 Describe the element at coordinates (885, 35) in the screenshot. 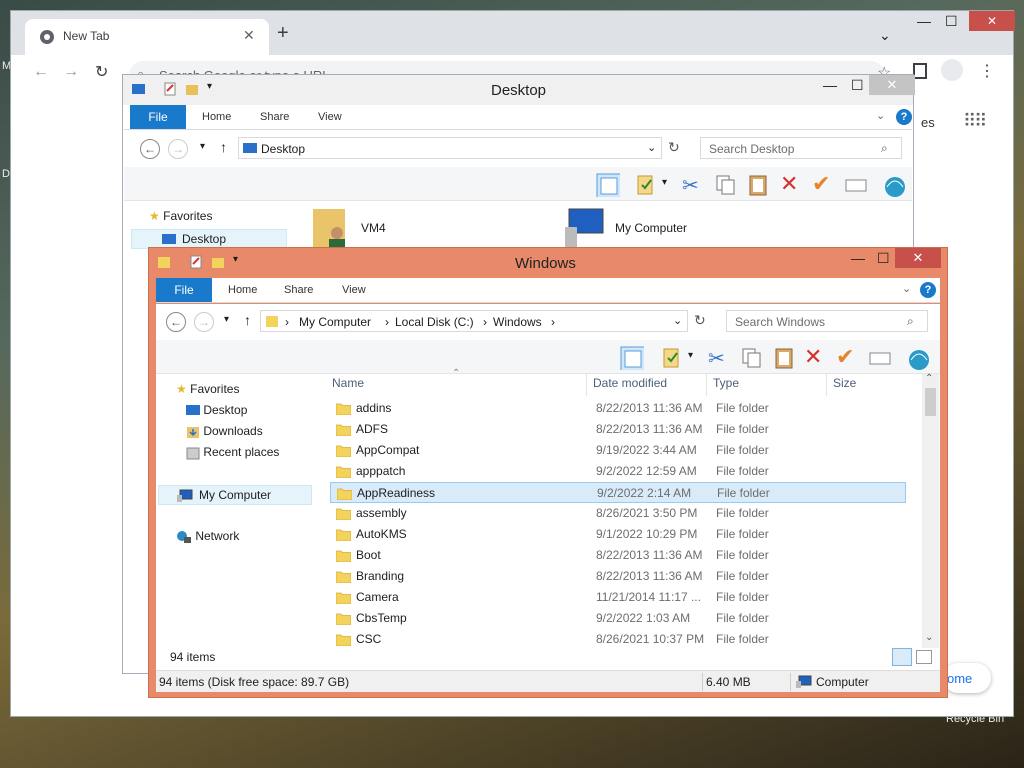

I see `tab-search-icon: ⌄` at that location.